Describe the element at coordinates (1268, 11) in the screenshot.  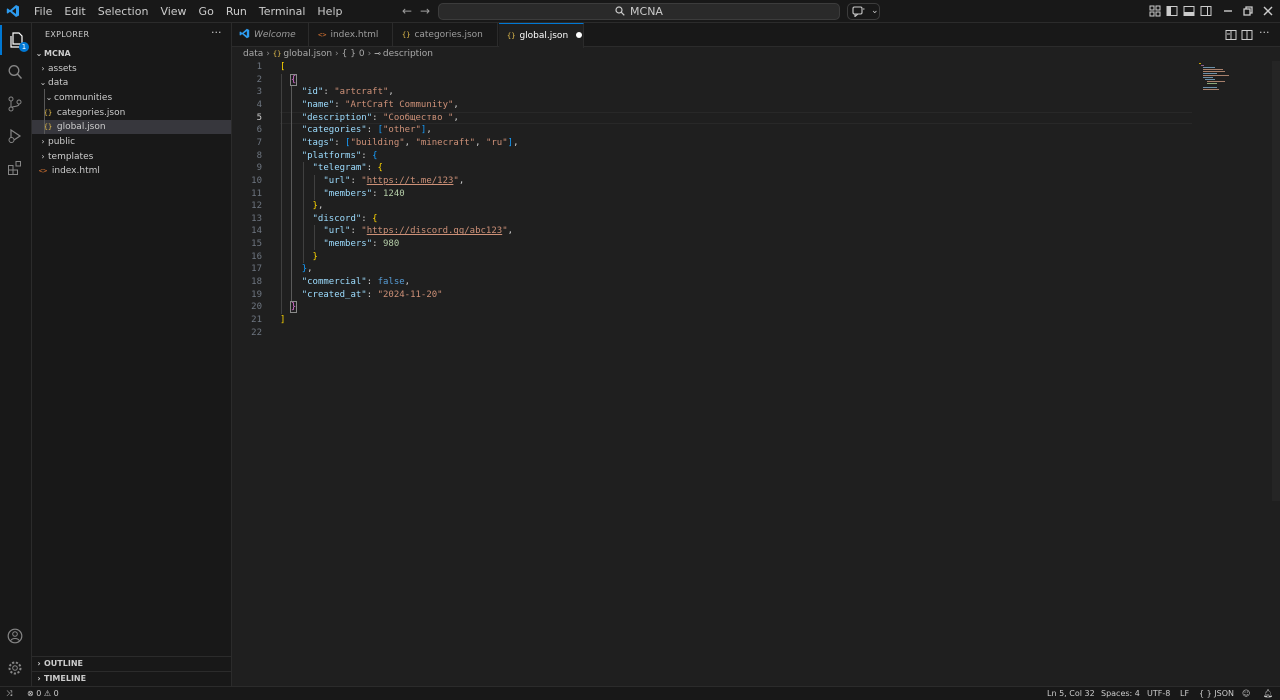
I see `close-icon` at that location.